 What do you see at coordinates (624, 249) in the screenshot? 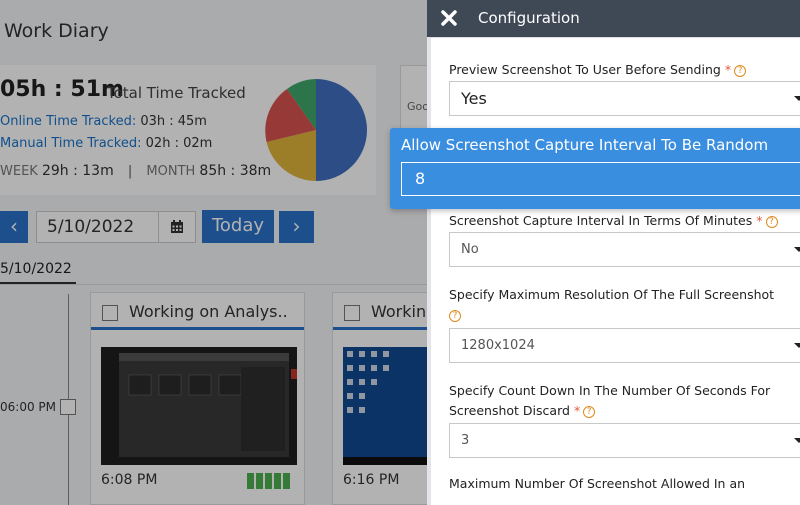
I see `capture-interval-select: No` at bounding box center [624, 249].